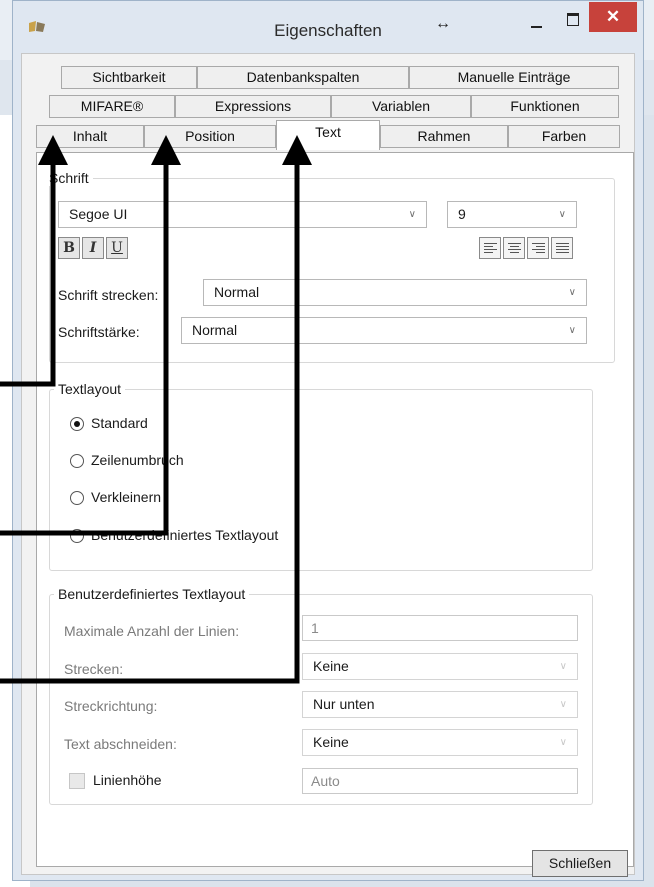 The height and width of the screenshot is (887, 654). Describe the element at coordinates (545, 106) in the screenshot. I see `tab-funktionen: Funktionen` at that location.